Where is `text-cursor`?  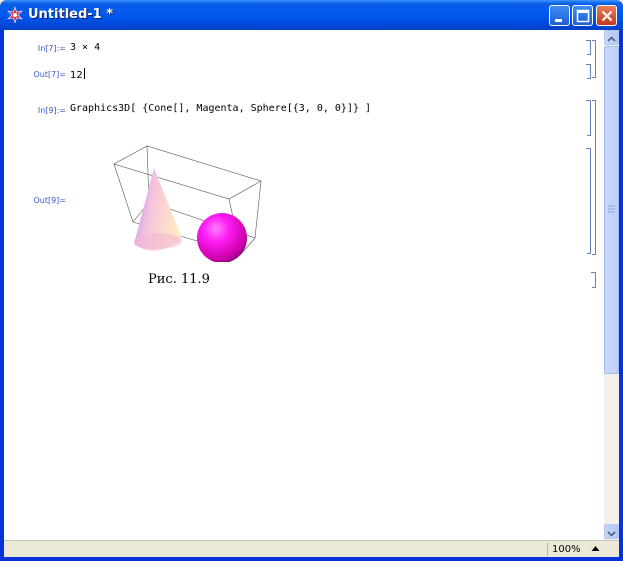
text-cursor is located at coordinates (84, 73).